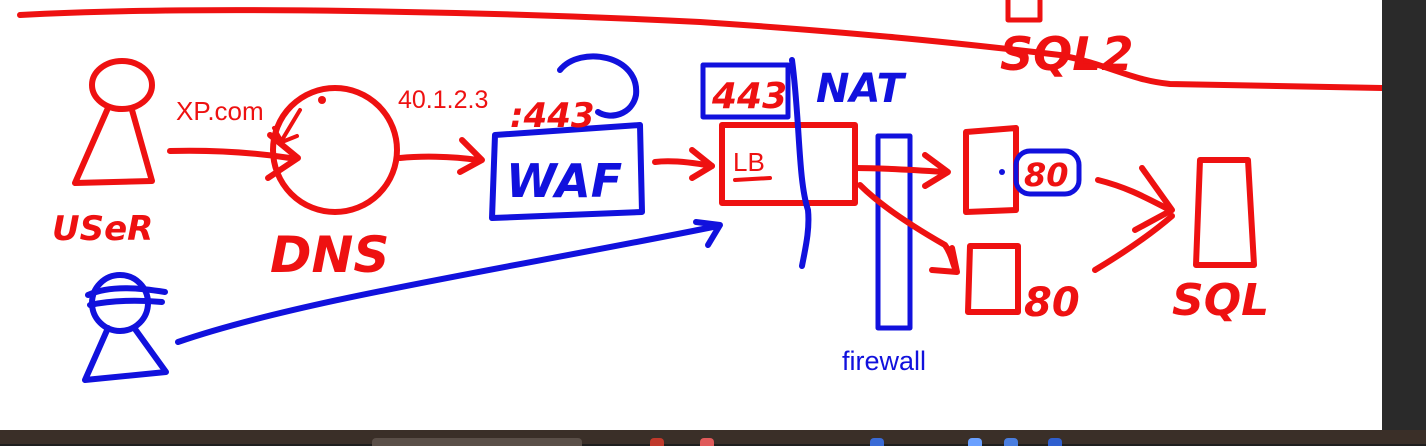 The height and width of the screenshot is (446, 1426). I want to click on web-server-1-box, so click(991, 170).